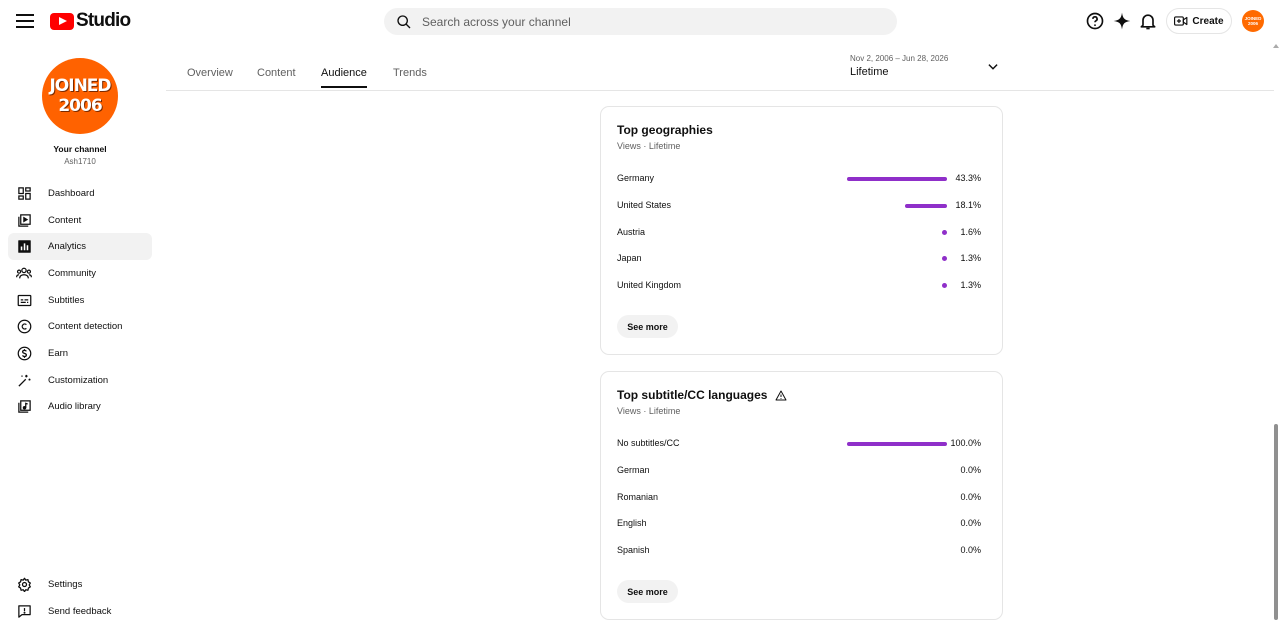 Image resolution: width=1280 pixels, height=630 pixels. Describe the element at coordinates (410, 77) in the screenshot. I see `tab-trends: Trends` at that location.